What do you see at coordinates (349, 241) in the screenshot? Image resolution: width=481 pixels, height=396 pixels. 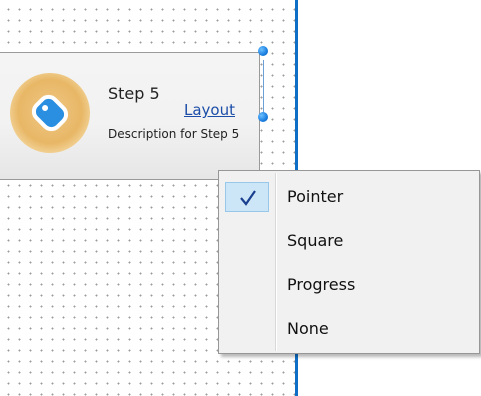 I see `menu-item-square: Square` at bounding box center [349, 241].